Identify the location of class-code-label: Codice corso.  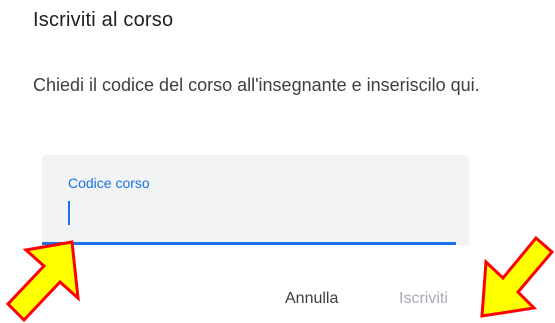
(109, 183).